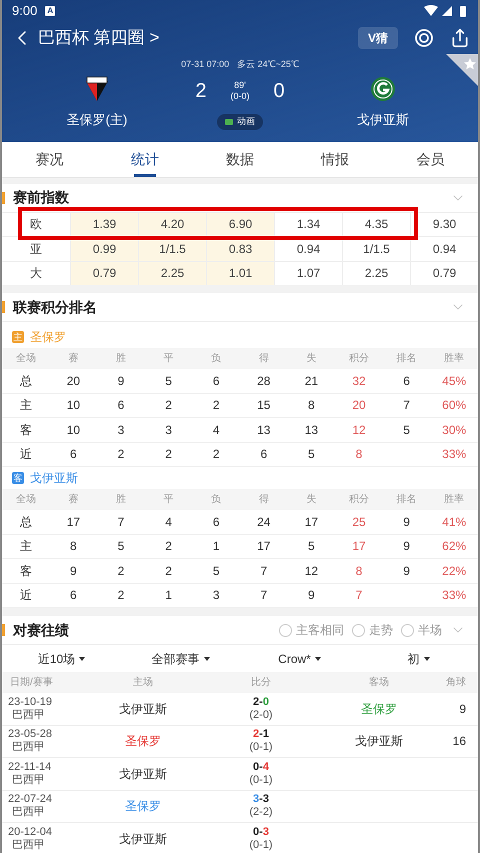 Image resolution: width=480 pixels, height=853 pixels. What do you see at coordinates (50, 159) in the screenshot?
I see `tab: 赛况` at bounding box center [50, 159].